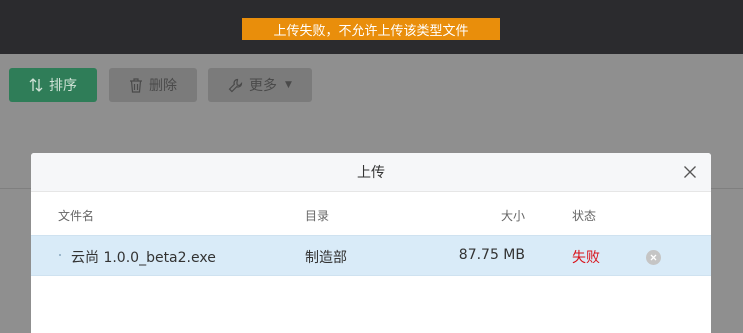 Image resolution: width=743 pixels, height=333 pixels. What do you see at coordinates (263, 86) in the screenshot?
I see `more-button-label: 更多` at bounding box center [263, 86].